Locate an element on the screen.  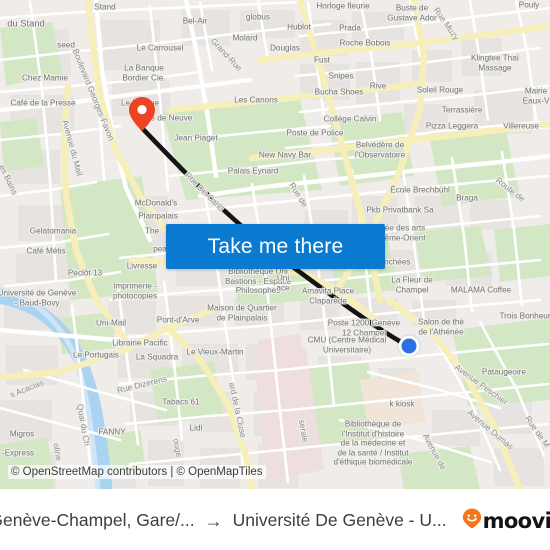
moovit-logo: moovit is located at coordinates (506, 521).